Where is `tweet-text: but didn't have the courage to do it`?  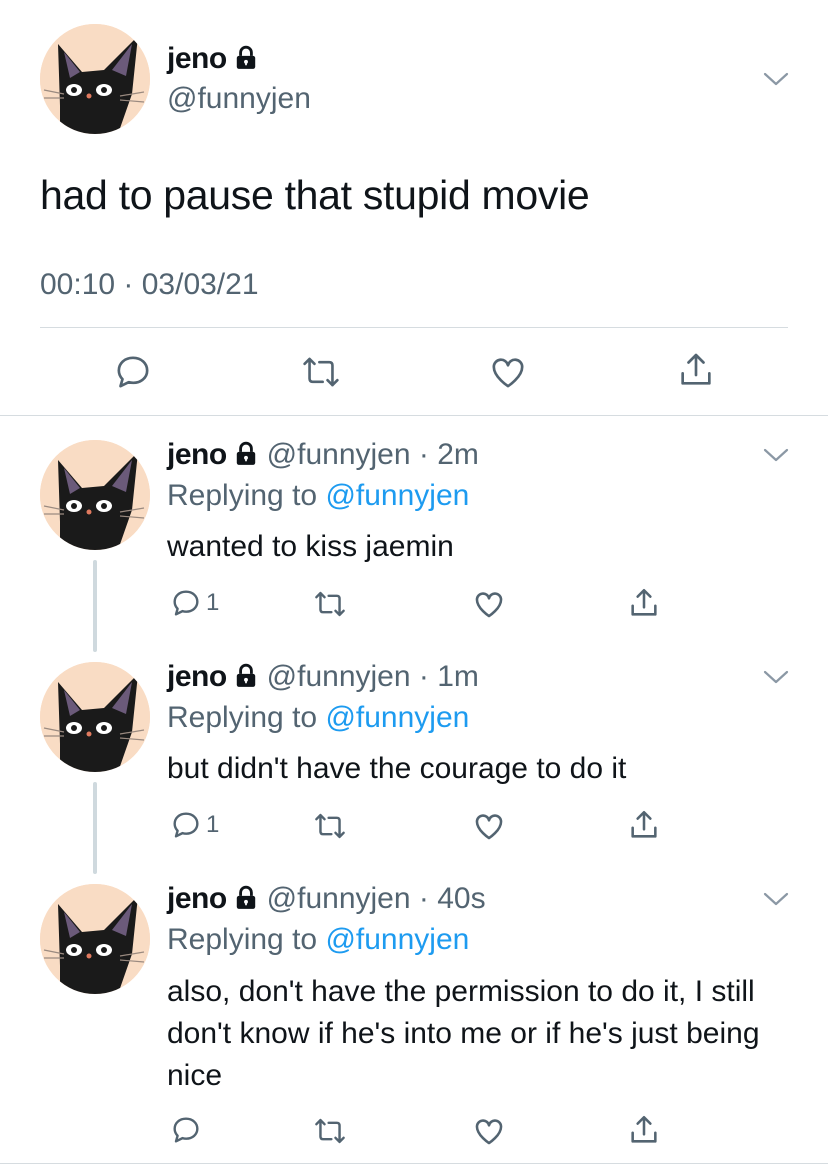 tweet-text: but didn't have the courage to do it is located at coordinates (397, 768).